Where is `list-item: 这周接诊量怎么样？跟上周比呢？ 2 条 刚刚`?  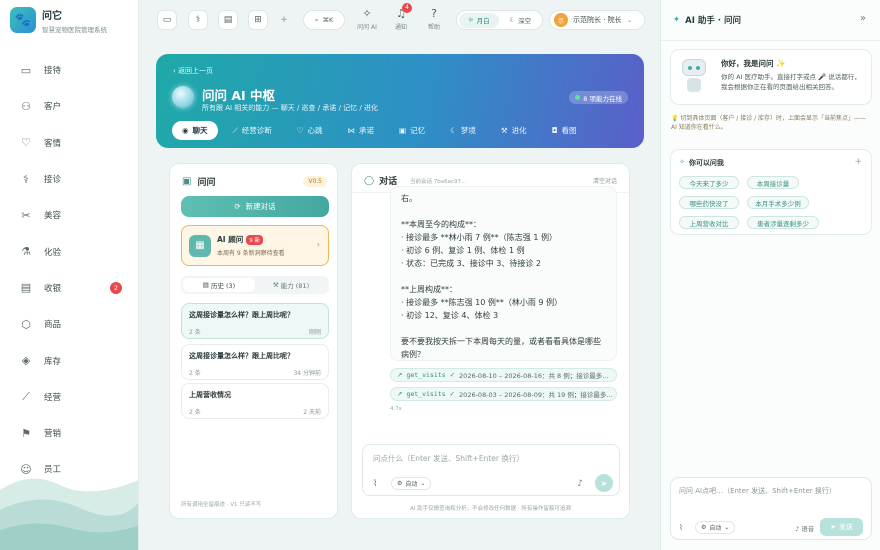
list-item: 这周接诊量怎么样？跟上周比呢？ 2 条 刚刚 is located at coordinates (255, 321).